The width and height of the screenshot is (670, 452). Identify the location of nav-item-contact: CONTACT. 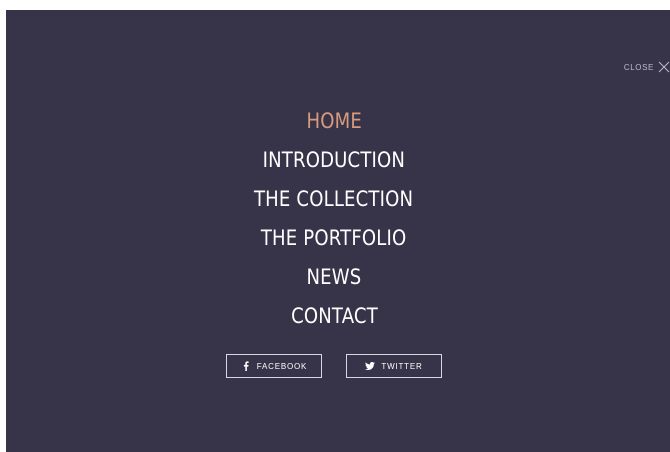
(334, 316).